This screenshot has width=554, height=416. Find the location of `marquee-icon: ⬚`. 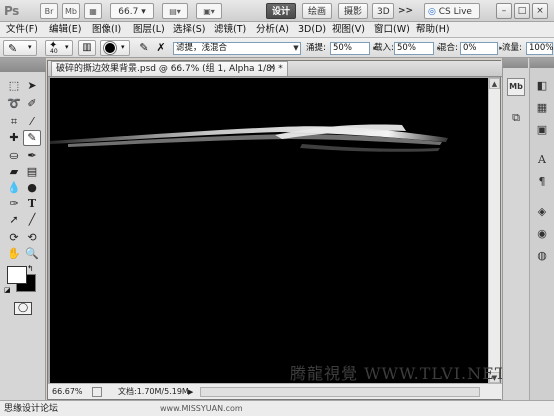

marquee-icon: ⬚ is located at coordinates (14, 86).